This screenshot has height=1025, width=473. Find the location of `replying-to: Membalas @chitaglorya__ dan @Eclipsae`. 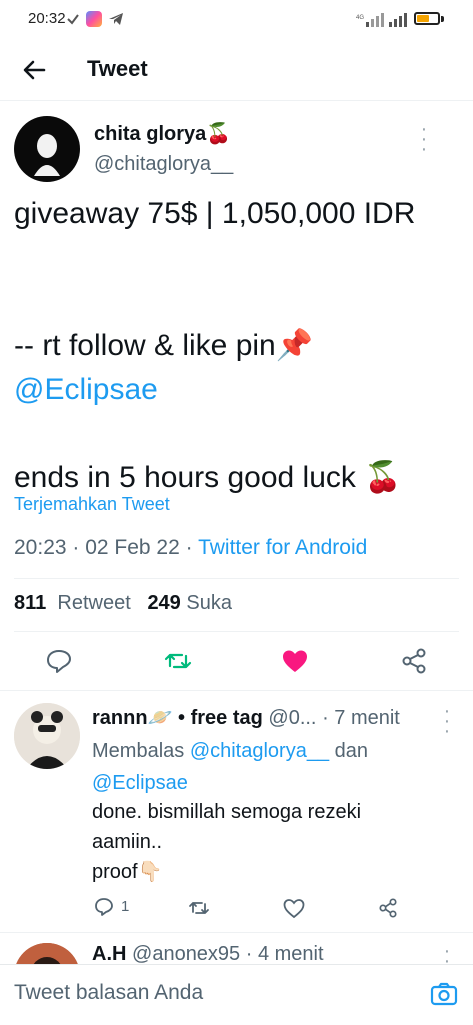

replying-to: Membalas @chitaglorya__ dan @Eclipsae is located at coordinates (257, 767).